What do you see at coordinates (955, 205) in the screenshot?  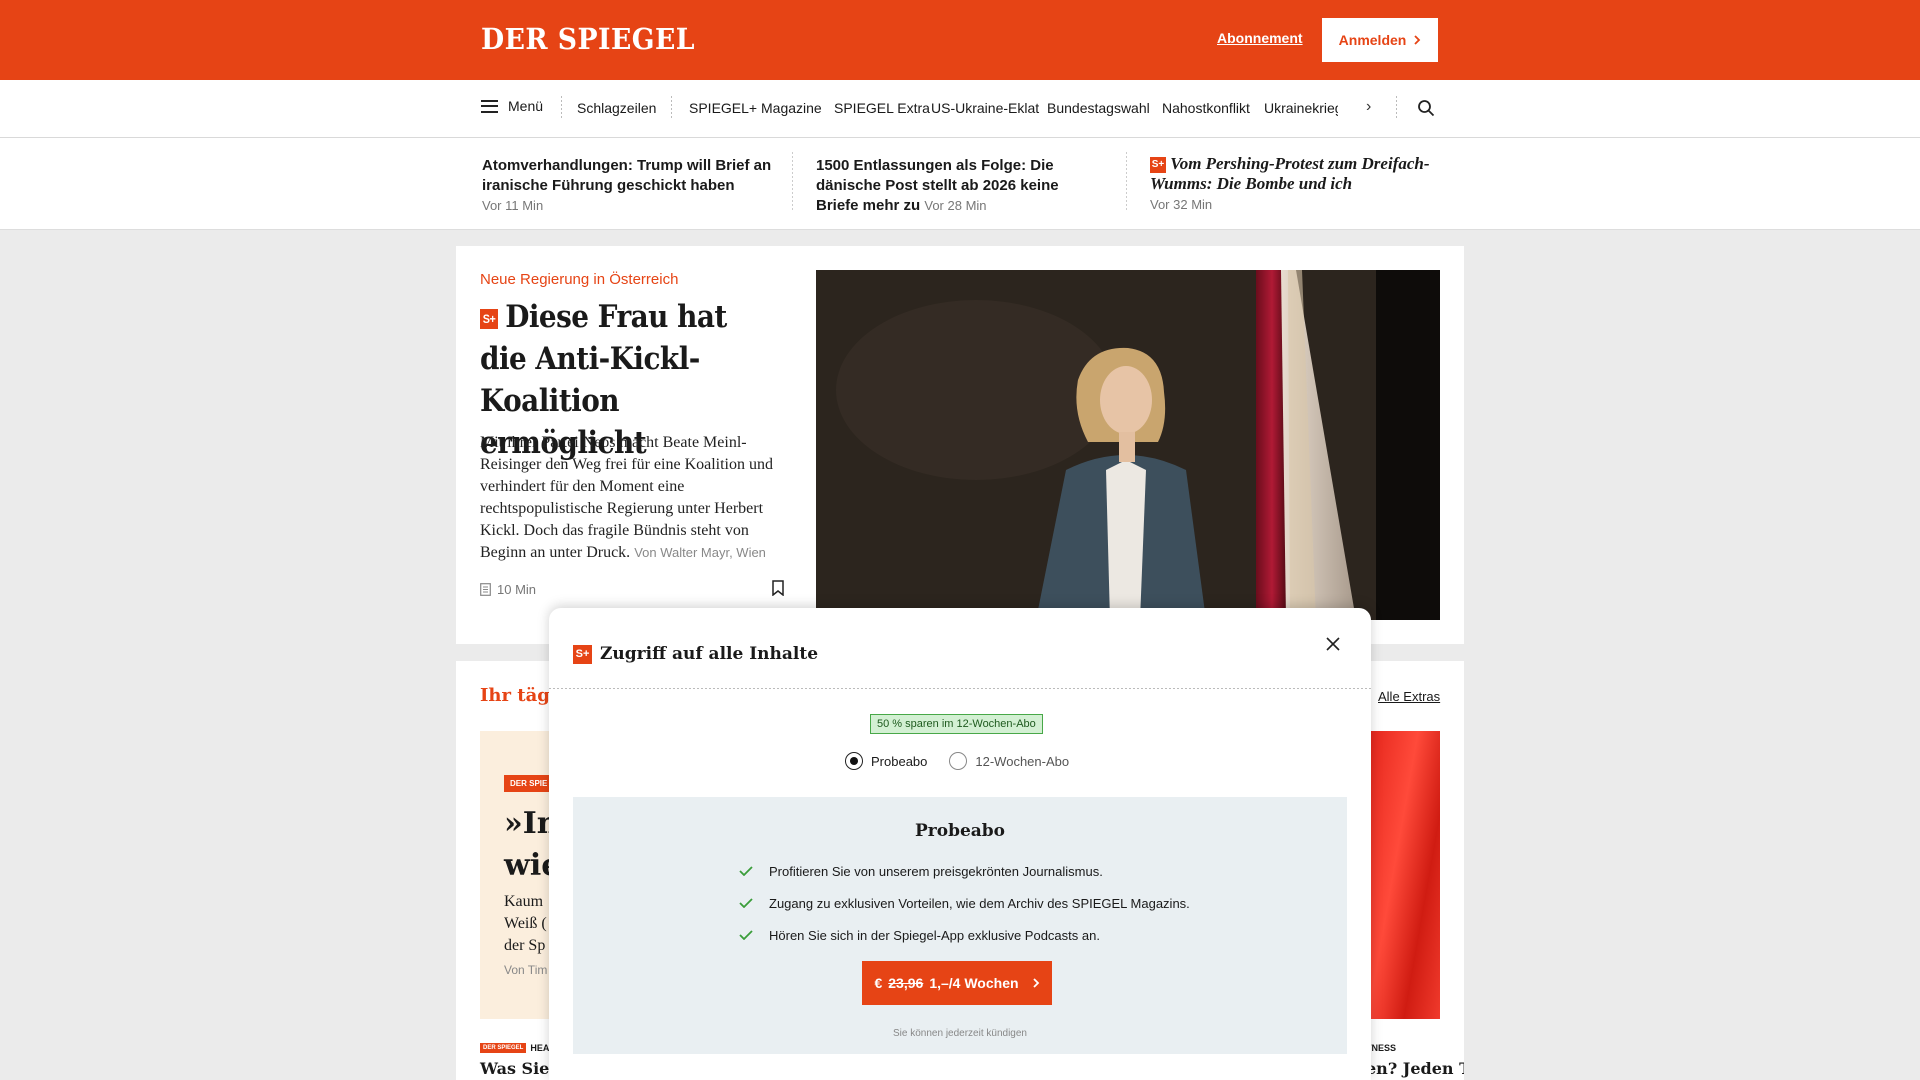 I see `ticker-time: Vor 28 Min` at bounding box center [955, 205].